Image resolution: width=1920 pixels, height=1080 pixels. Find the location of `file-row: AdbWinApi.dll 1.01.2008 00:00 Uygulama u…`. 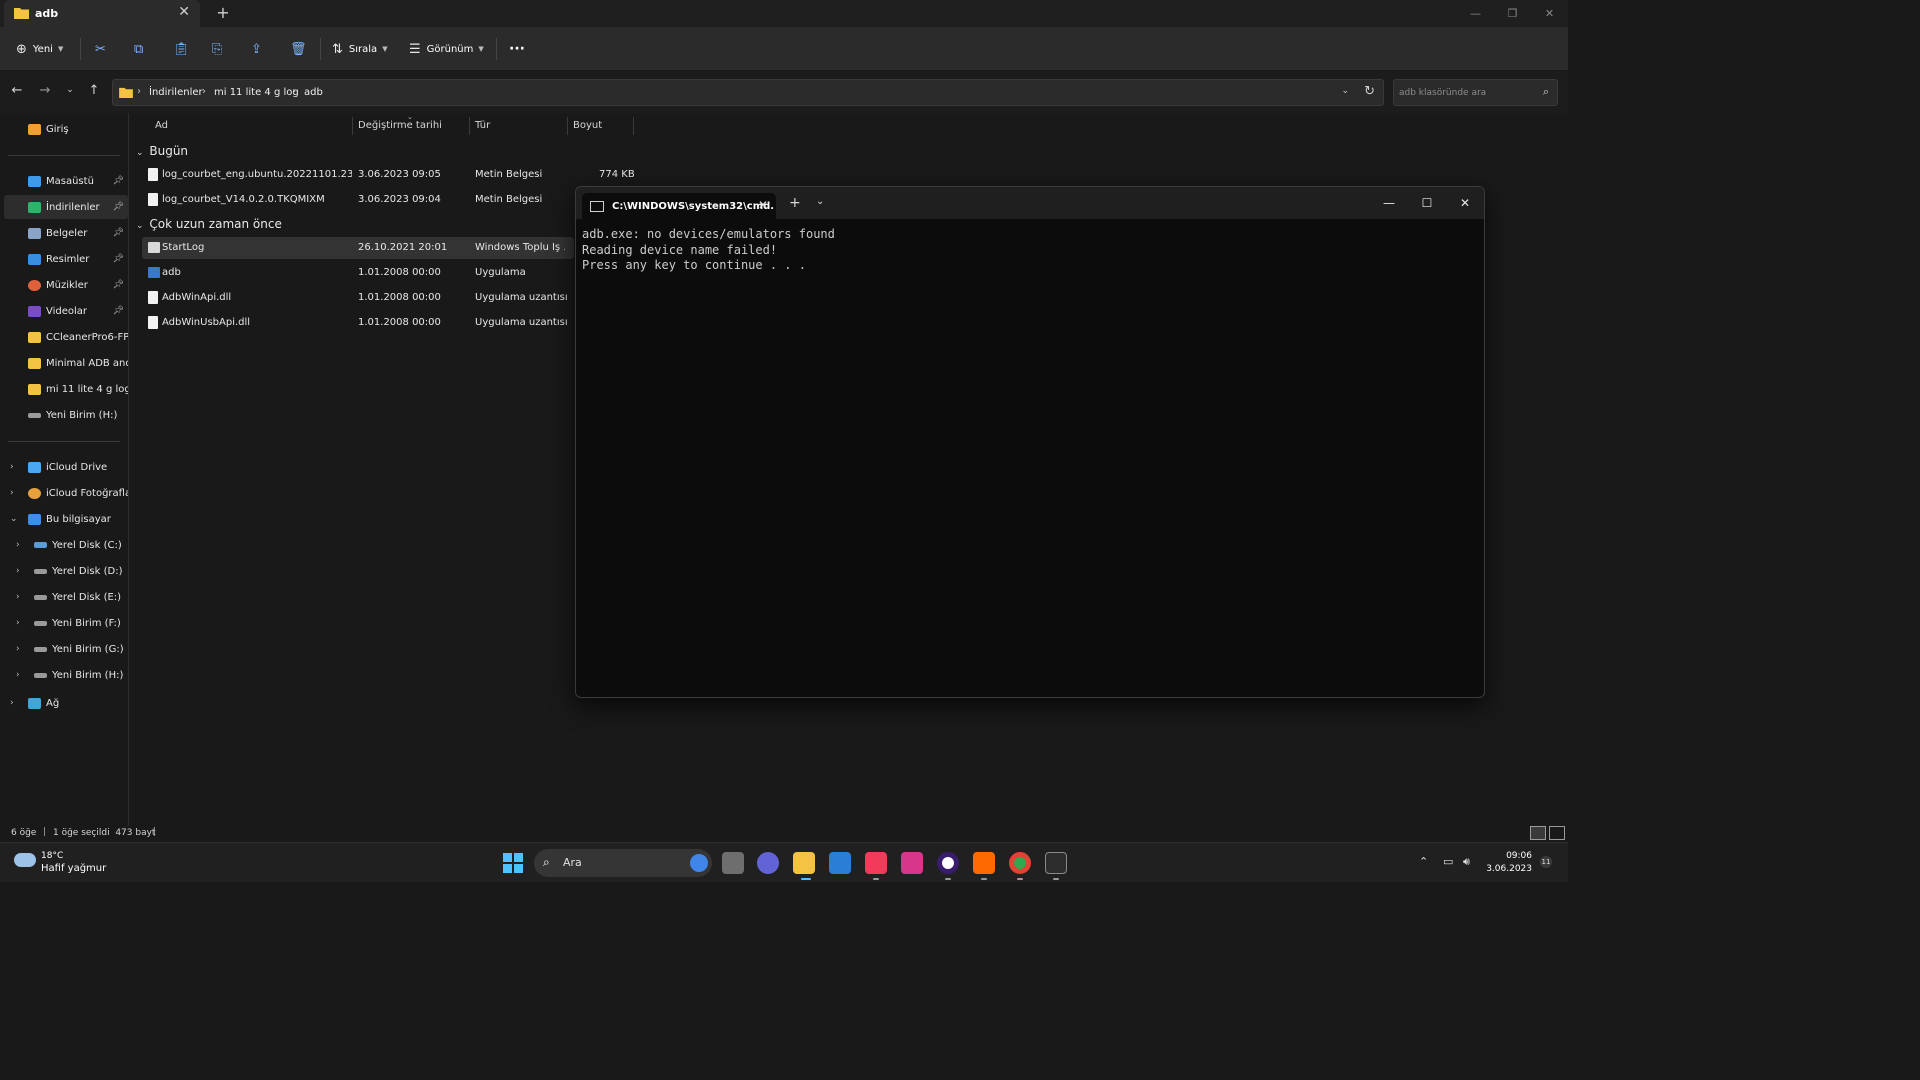

file-row: AdbWinApi.dll 1.01.2008 00:00 Uygulama u… is located at coordinates (358, 298).